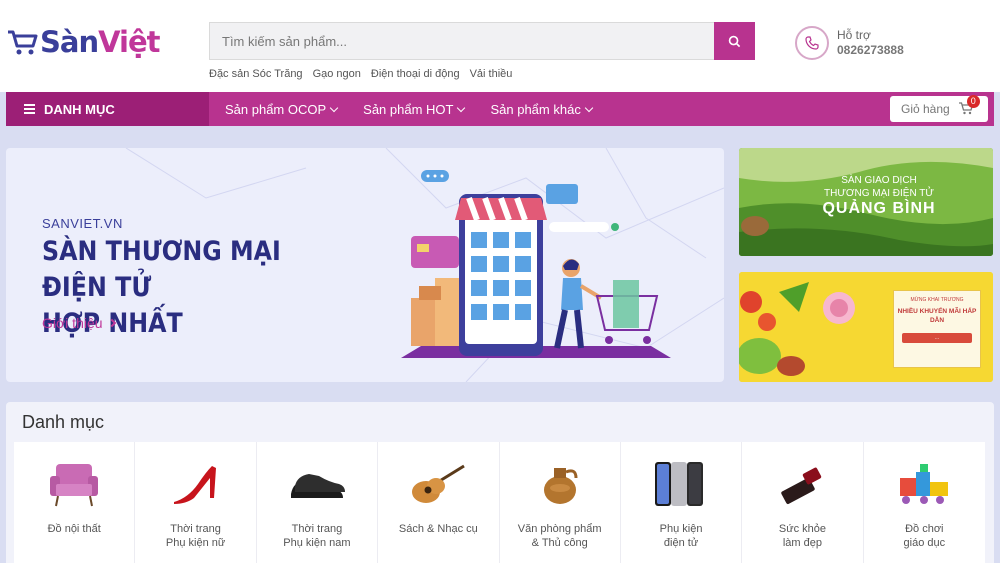 Image resolution: width=1000 pixels, height=563 pixels. I want to click on armchair-icon, so click(74, 484).